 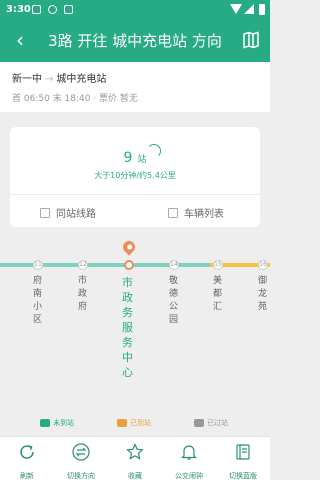 I want to click on arrival-summary: 大于10分钟/约5.4公里, so click(x=135, y=175).